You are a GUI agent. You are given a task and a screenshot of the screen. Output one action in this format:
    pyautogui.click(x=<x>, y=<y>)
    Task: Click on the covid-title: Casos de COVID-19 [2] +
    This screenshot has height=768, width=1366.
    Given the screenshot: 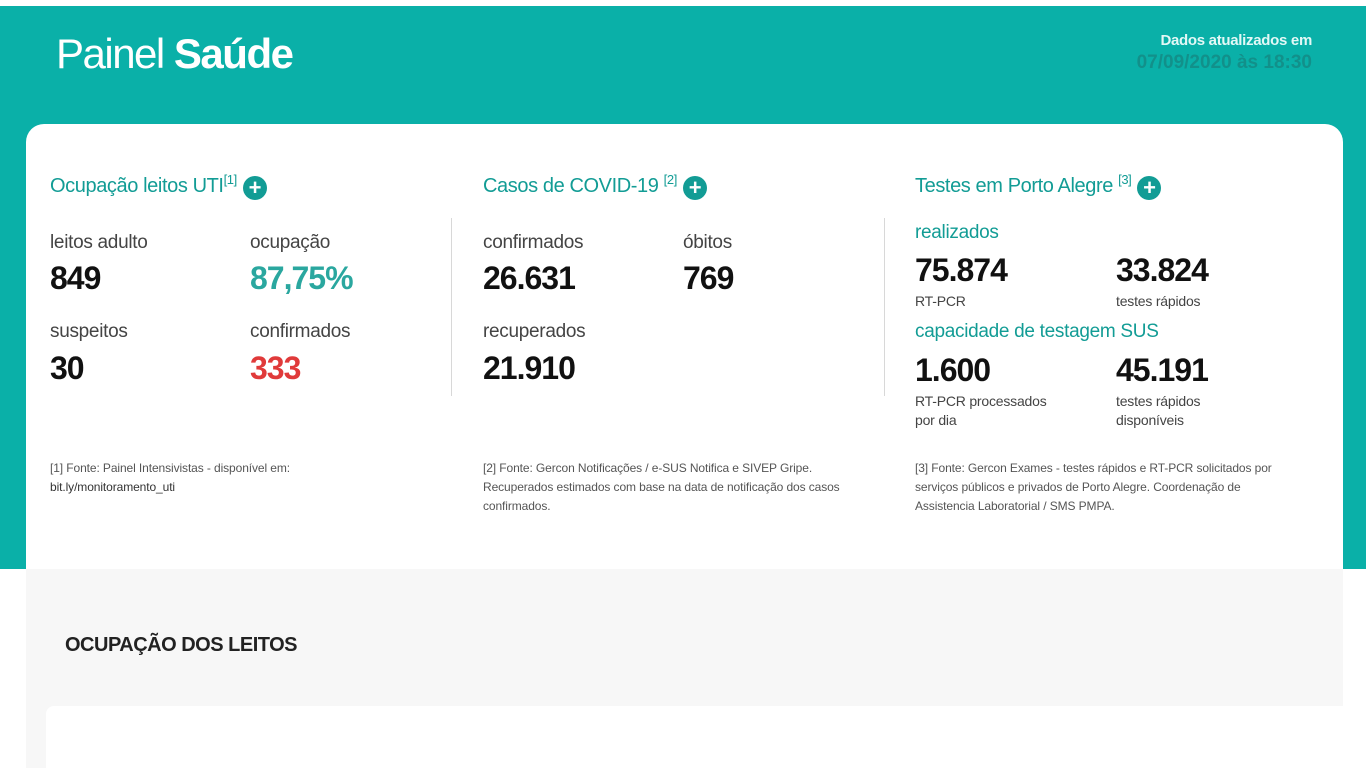 What is the action you would take?
    pyautogui.click(x=595, y=186)
    